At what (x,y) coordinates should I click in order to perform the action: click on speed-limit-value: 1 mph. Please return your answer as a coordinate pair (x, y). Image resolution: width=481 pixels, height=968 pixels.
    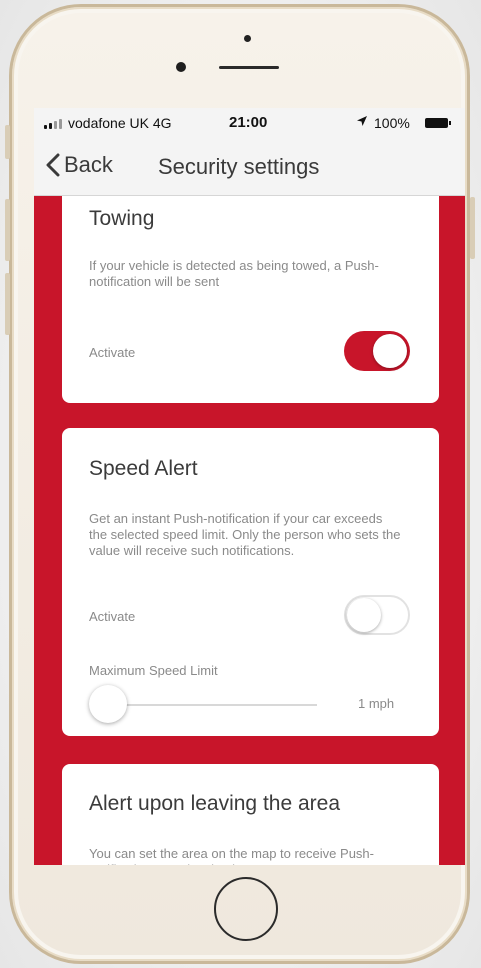
    Looking at the image, I should click on (376, 703).